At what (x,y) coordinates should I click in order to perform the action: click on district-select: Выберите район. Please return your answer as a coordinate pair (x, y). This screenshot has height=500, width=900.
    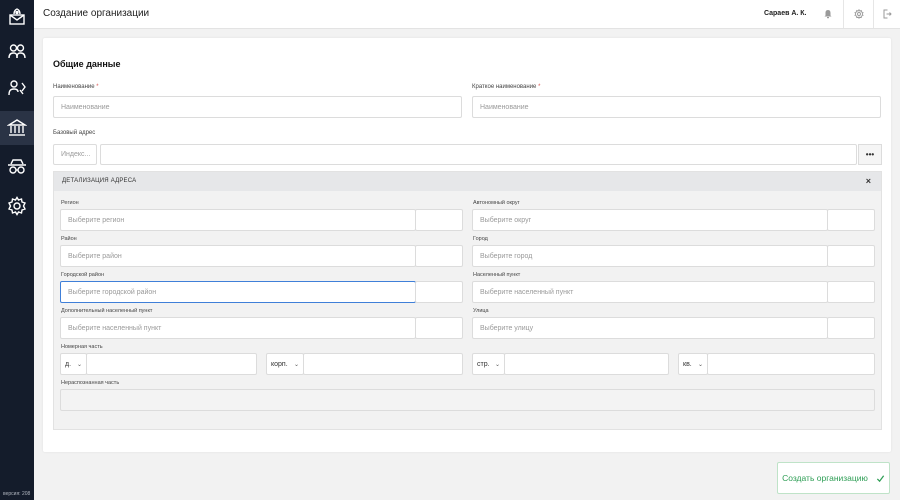
    Looking at the image, I should click on (238, 256).